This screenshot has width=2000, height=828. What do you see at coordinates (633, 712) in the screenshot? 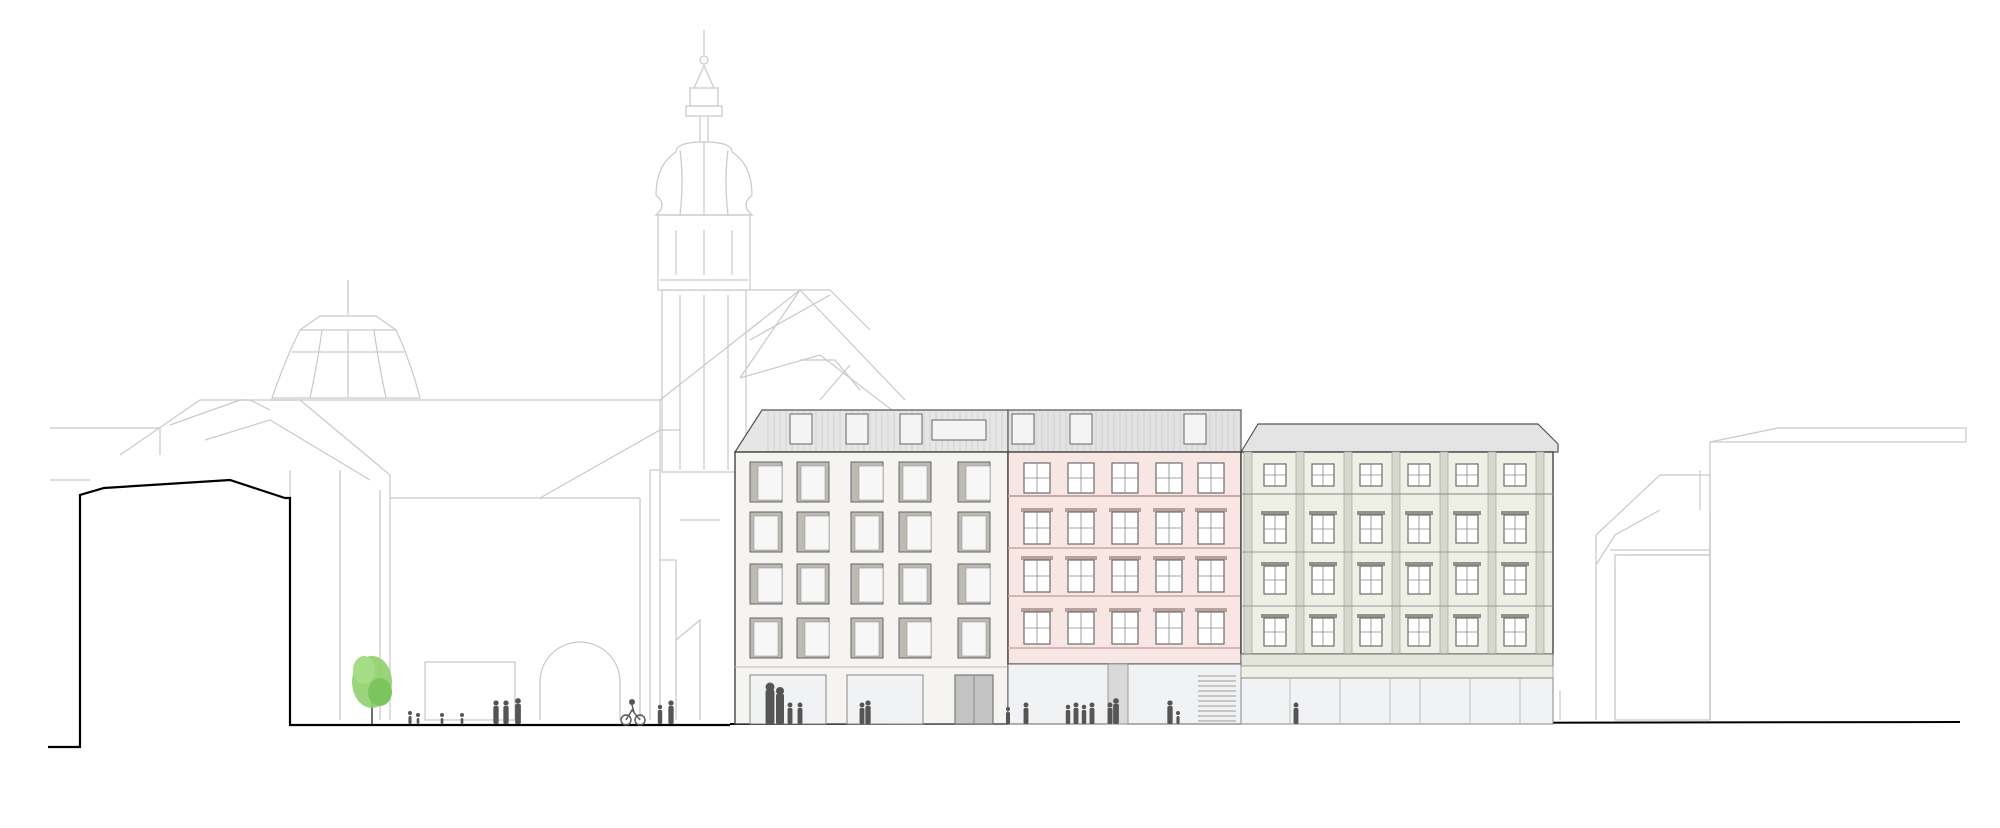
I see `cyclist` at bounding box center [633, 712].